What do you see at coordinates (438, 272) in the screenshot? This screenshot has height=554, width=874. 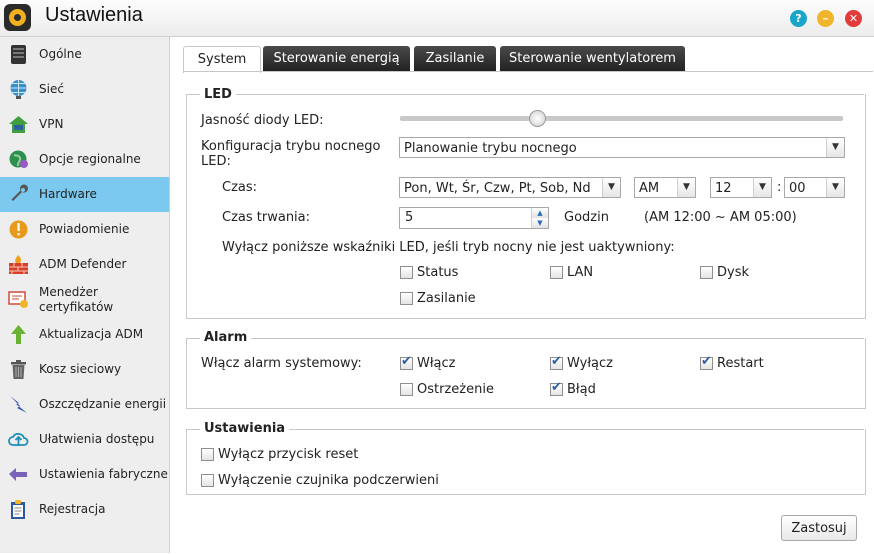 I see `status-checkbox-label: Status` at bounding box center [438, 272].